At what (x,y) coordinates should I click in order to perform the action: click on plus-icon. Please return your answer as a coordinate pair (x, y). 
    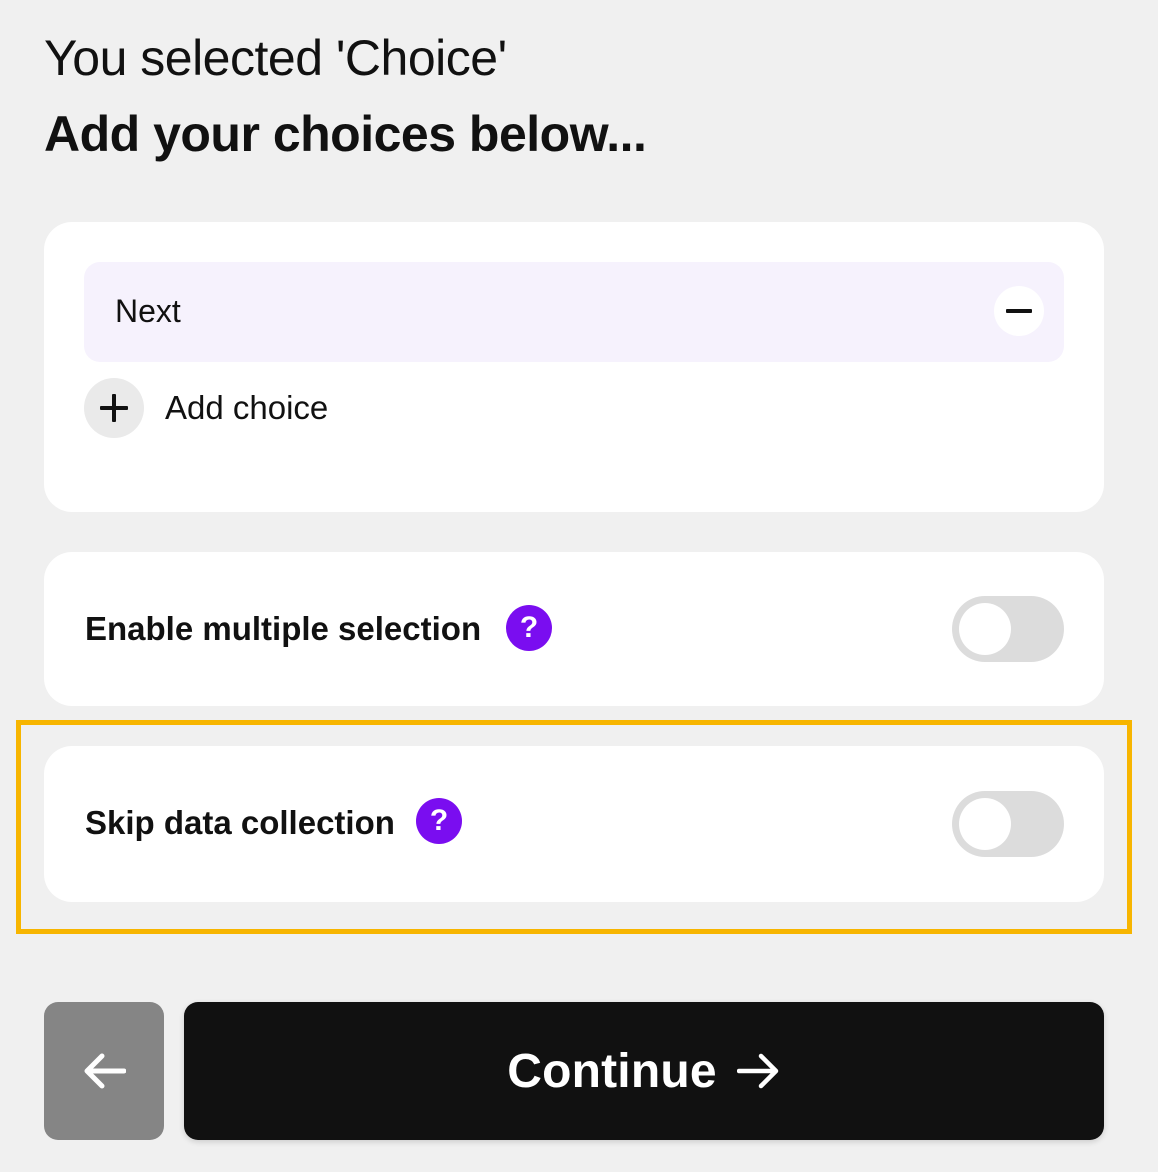
    Looking at the image, I should click on (114, 408).